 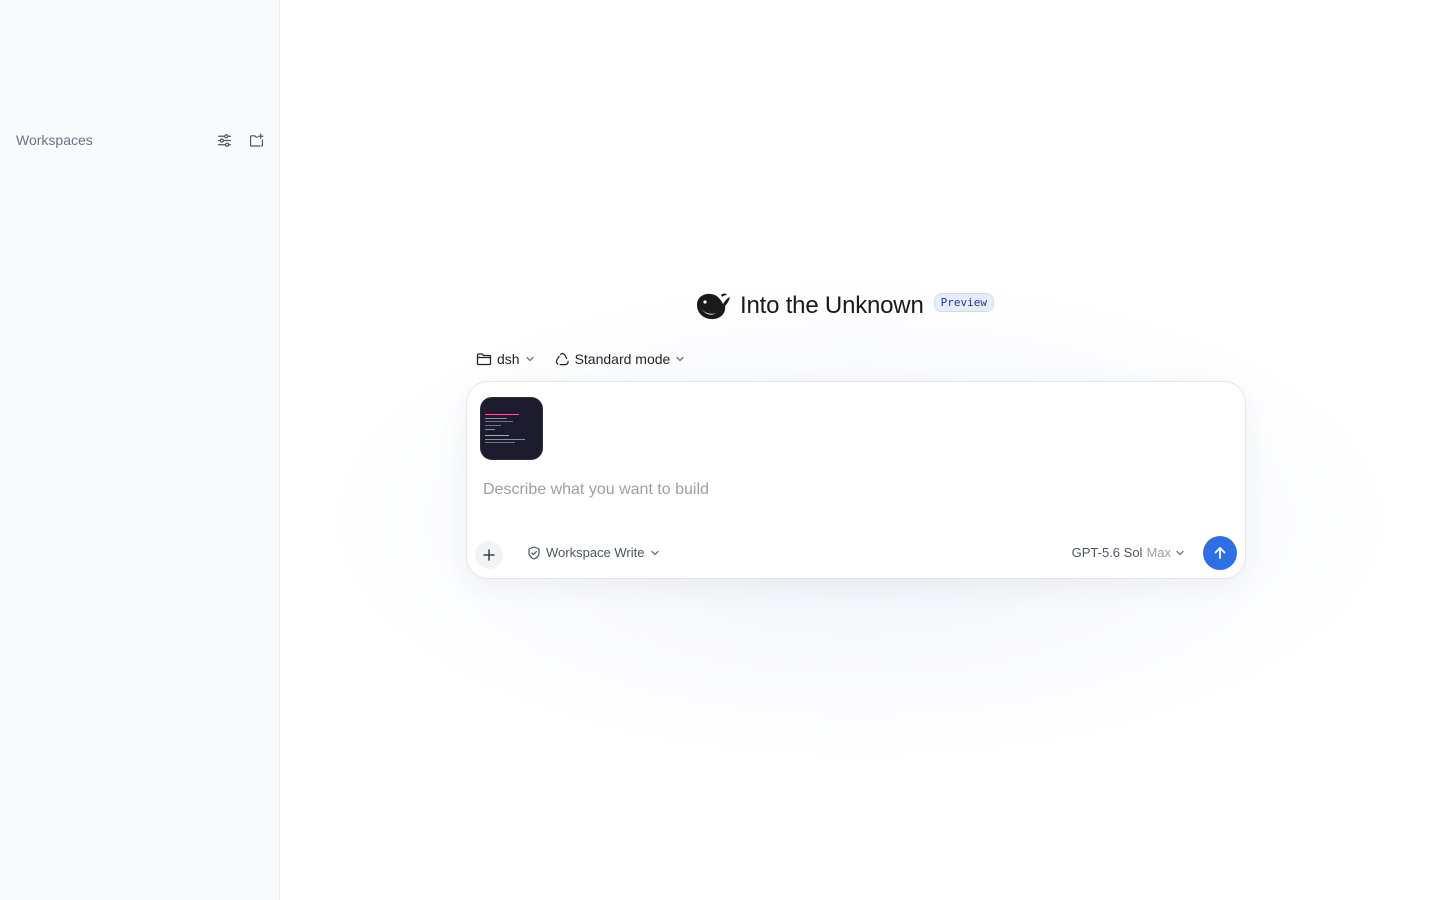 I want to click on folder-selector: dsh, so click(x=505, y=359).